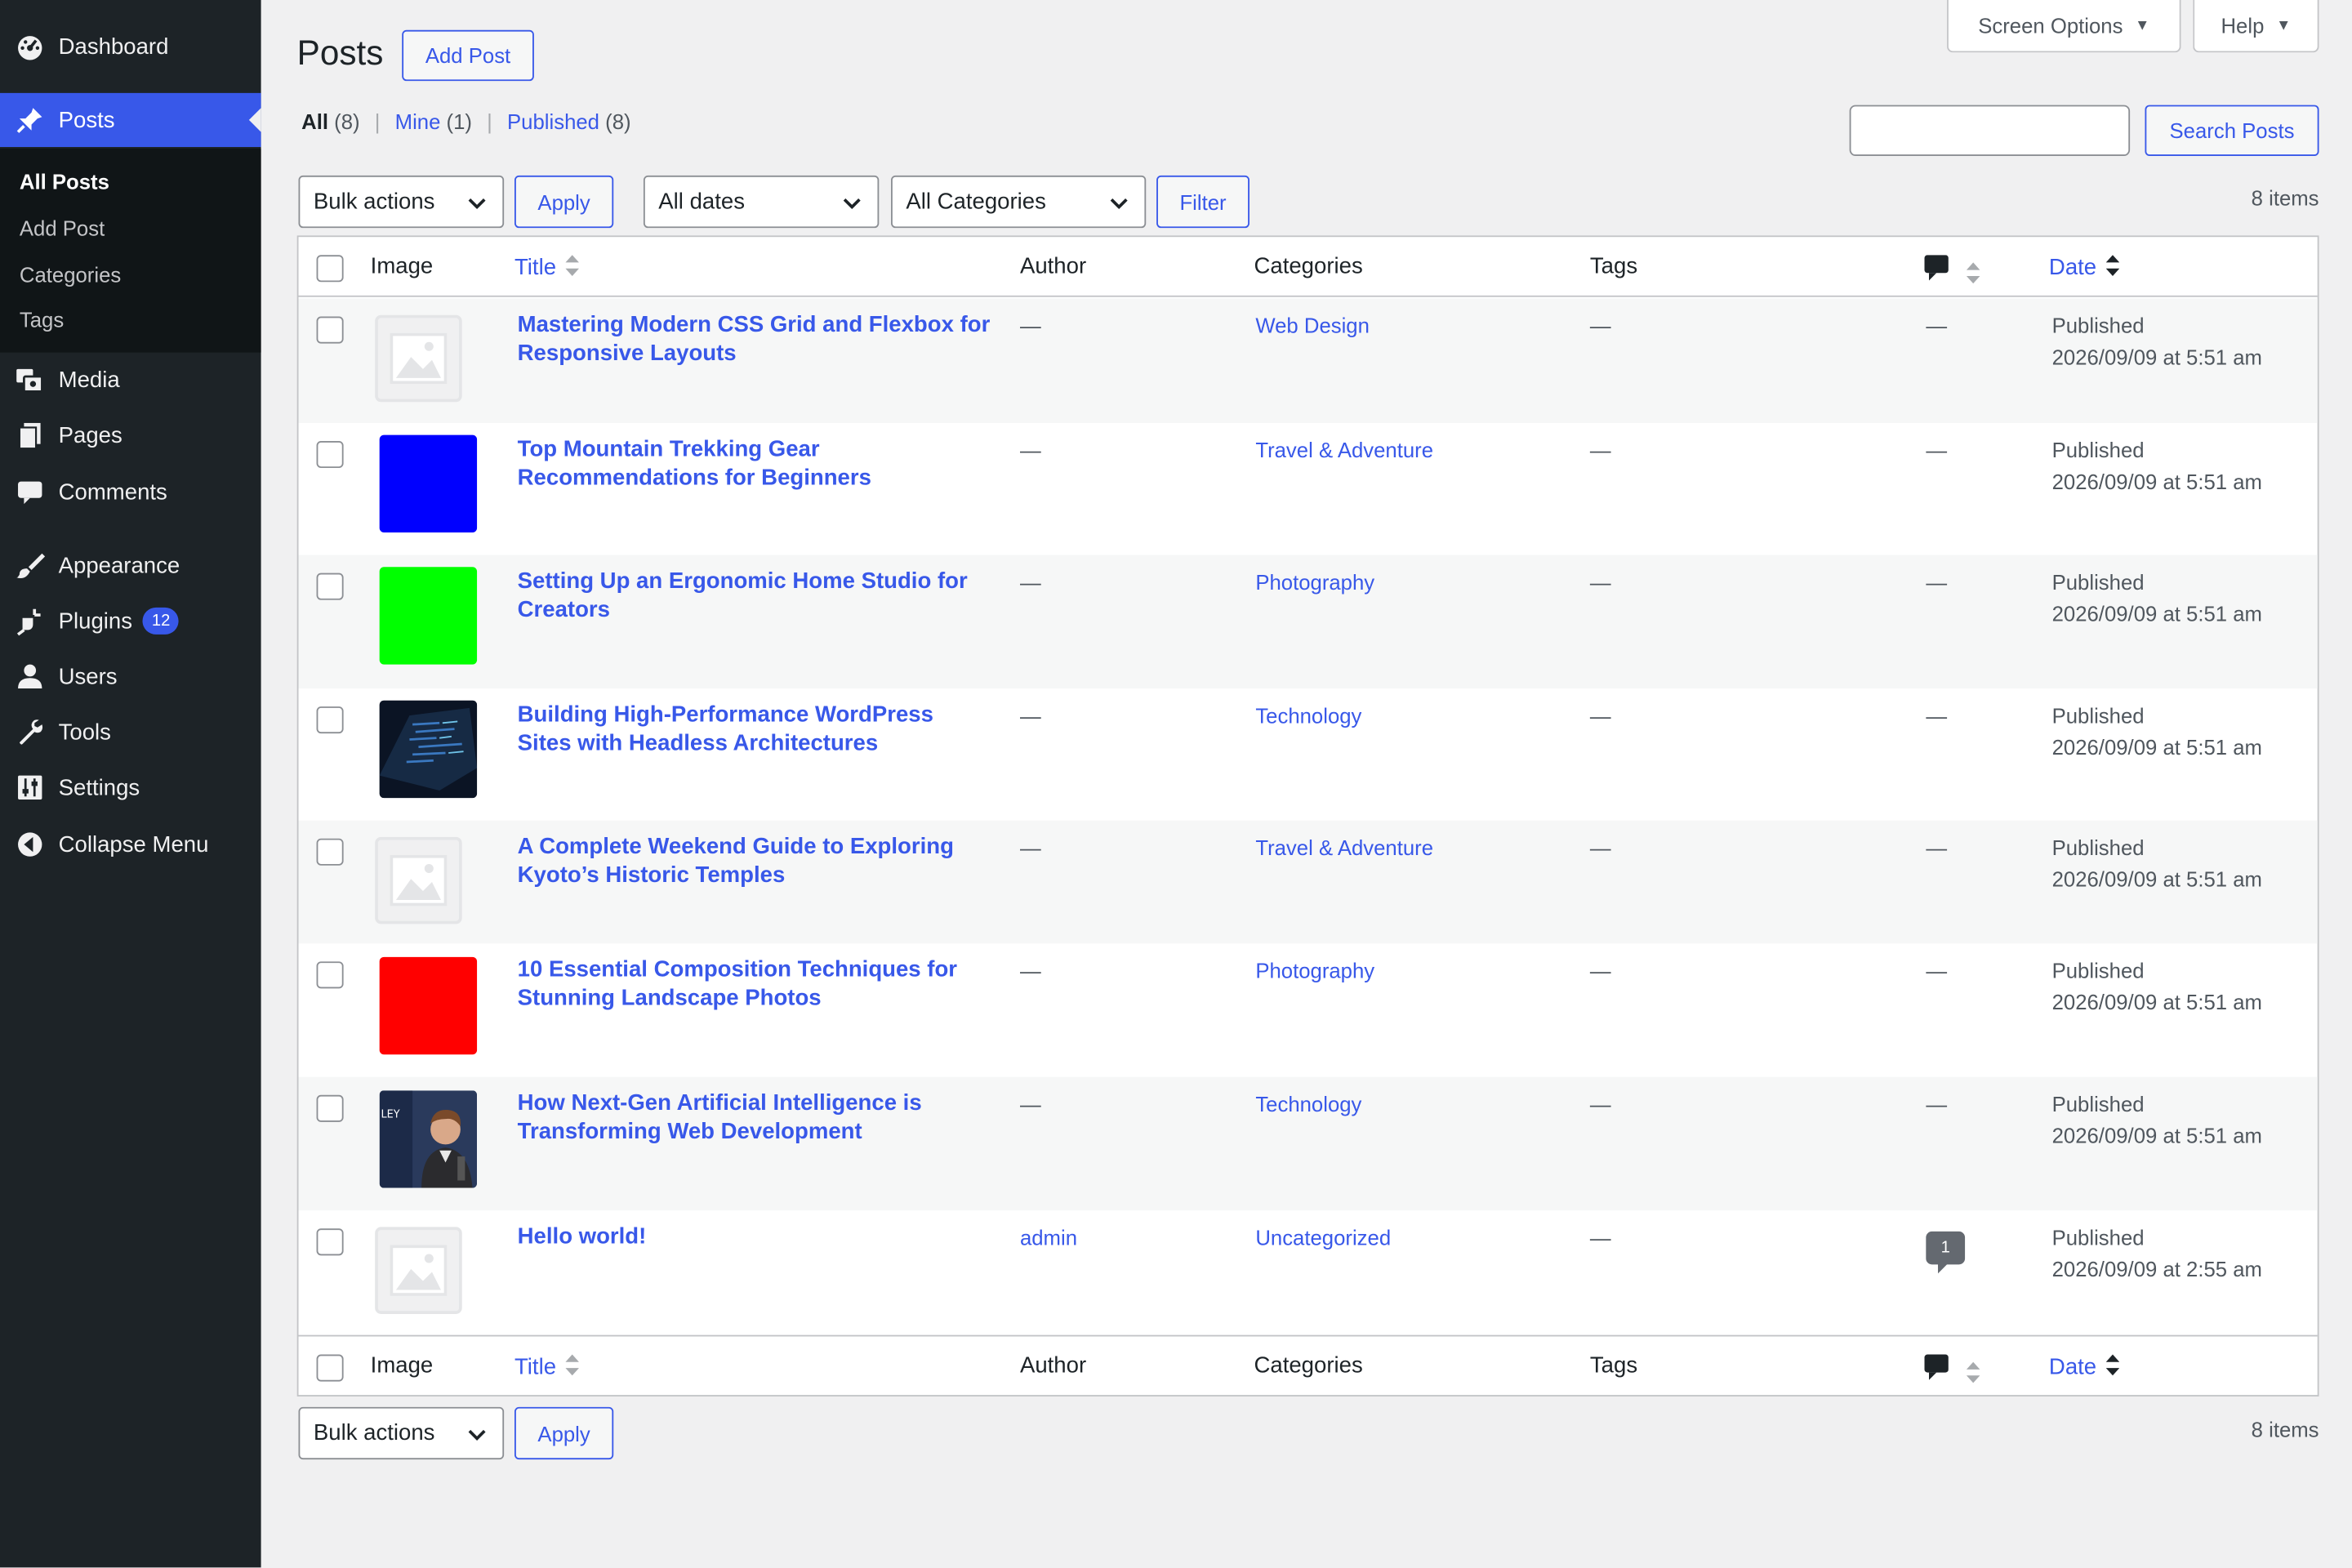  What do you see at coordinates (468, 55) in the screenshot?
I see `add-post-button: Add Post` at bounding box center [468, 55].